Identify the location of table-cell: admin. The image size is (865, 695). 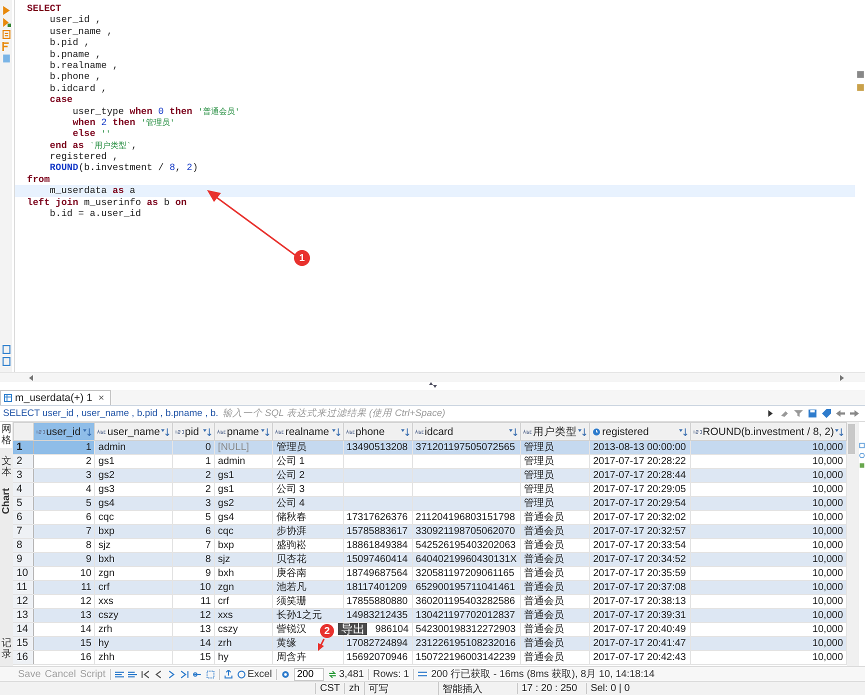
(232, 461).